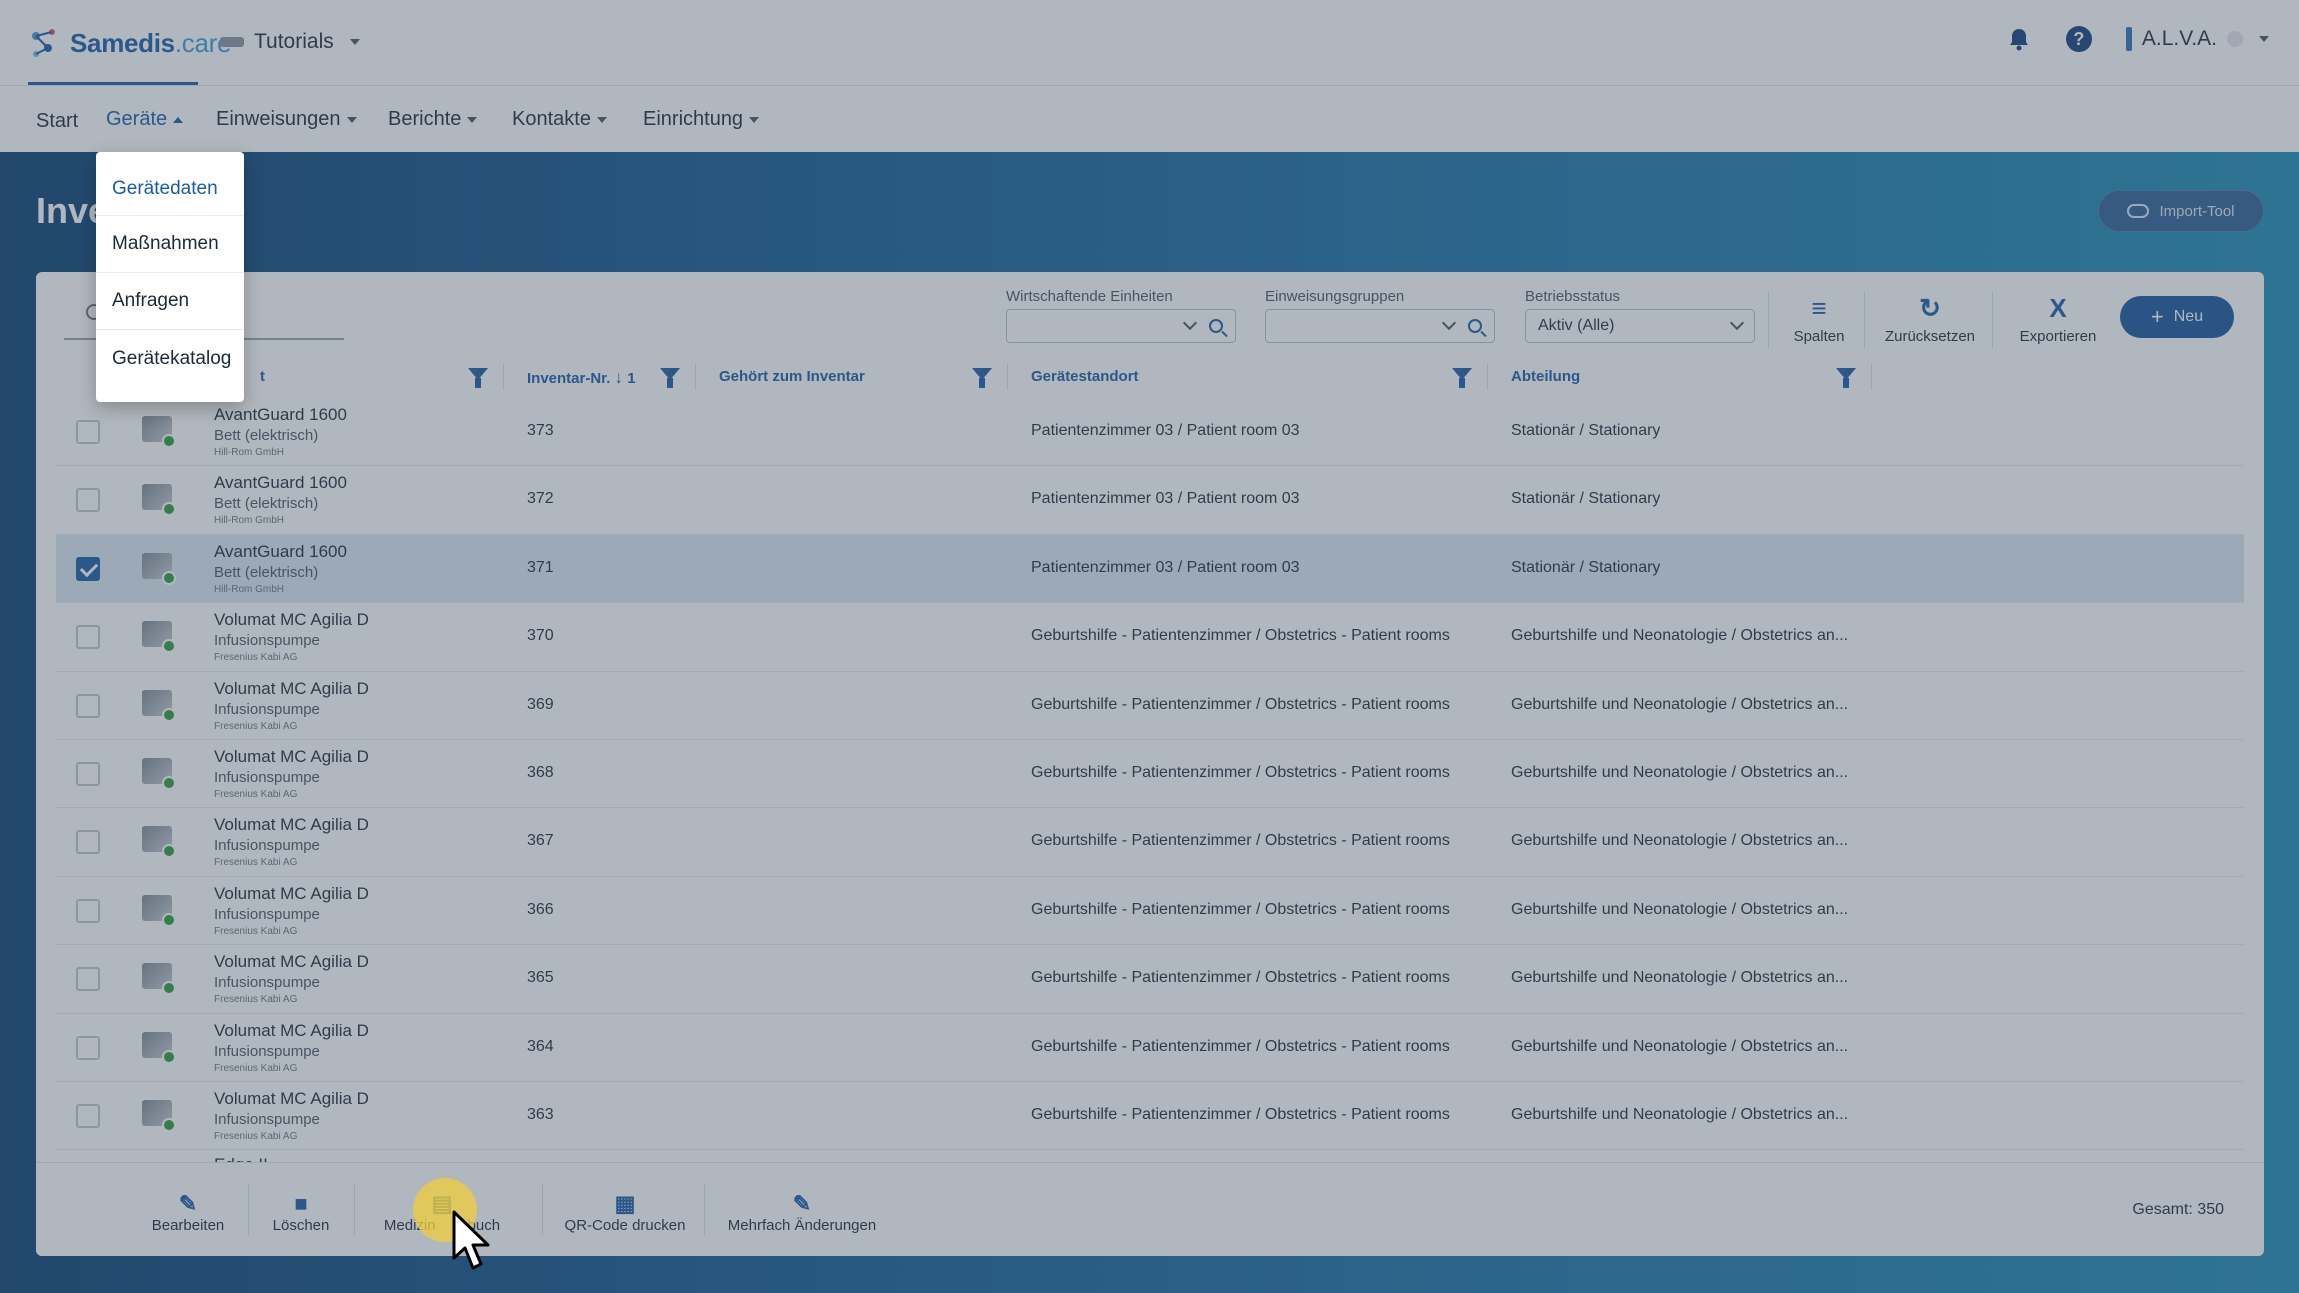  What do you see at coordinates (294, 41) in the screenshot?
I see `tenant-name: Tutorials` at bounding box center [294, 41].